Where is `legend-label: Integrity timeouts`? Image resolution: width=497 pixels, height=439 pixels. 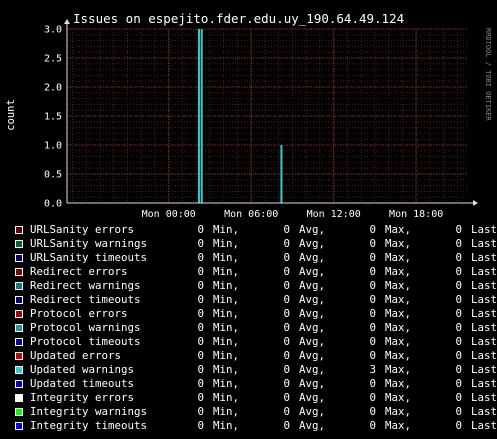 legend-label: Integrity timeouts is located at coordinates (89, 425).